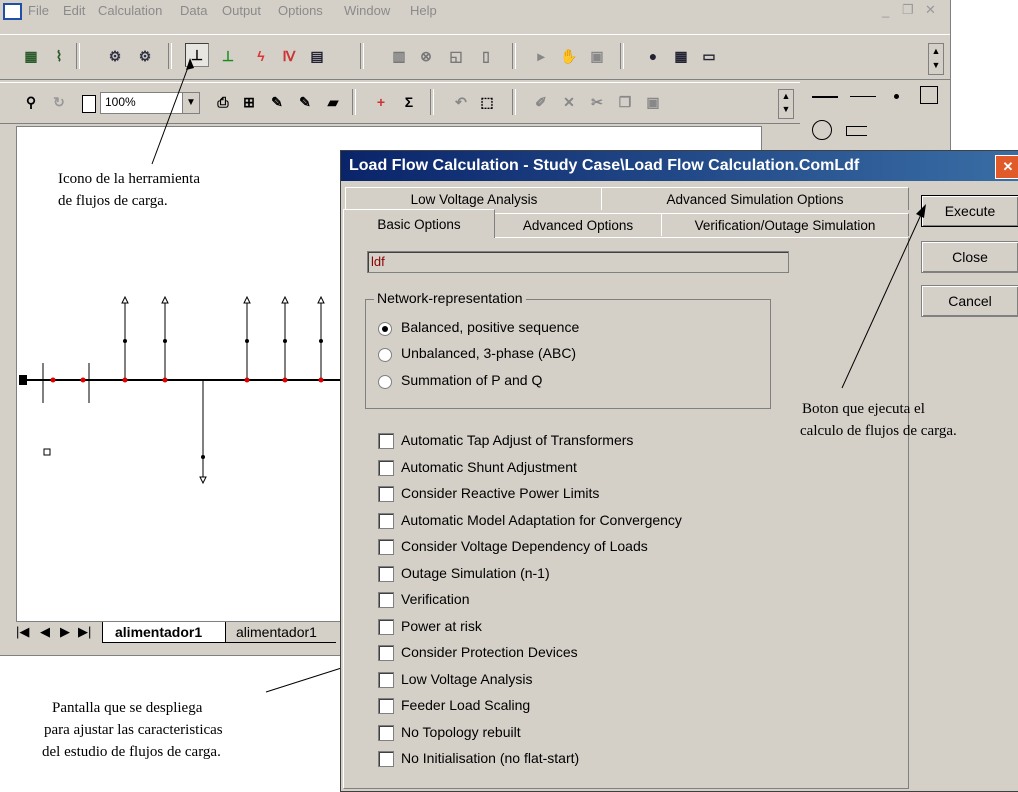 The image size is (1018, 792). Describe the element at coordinates (300, 10) in the screenshot. I see `menu-options: Options` at that location.